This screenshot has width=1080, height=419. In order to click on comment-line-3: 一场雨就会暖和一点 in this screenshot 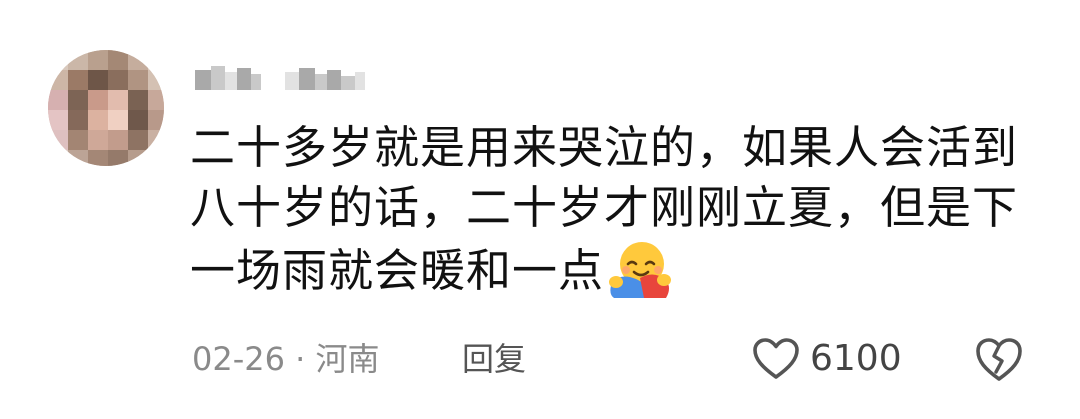, I will do `click(610, 269)`.